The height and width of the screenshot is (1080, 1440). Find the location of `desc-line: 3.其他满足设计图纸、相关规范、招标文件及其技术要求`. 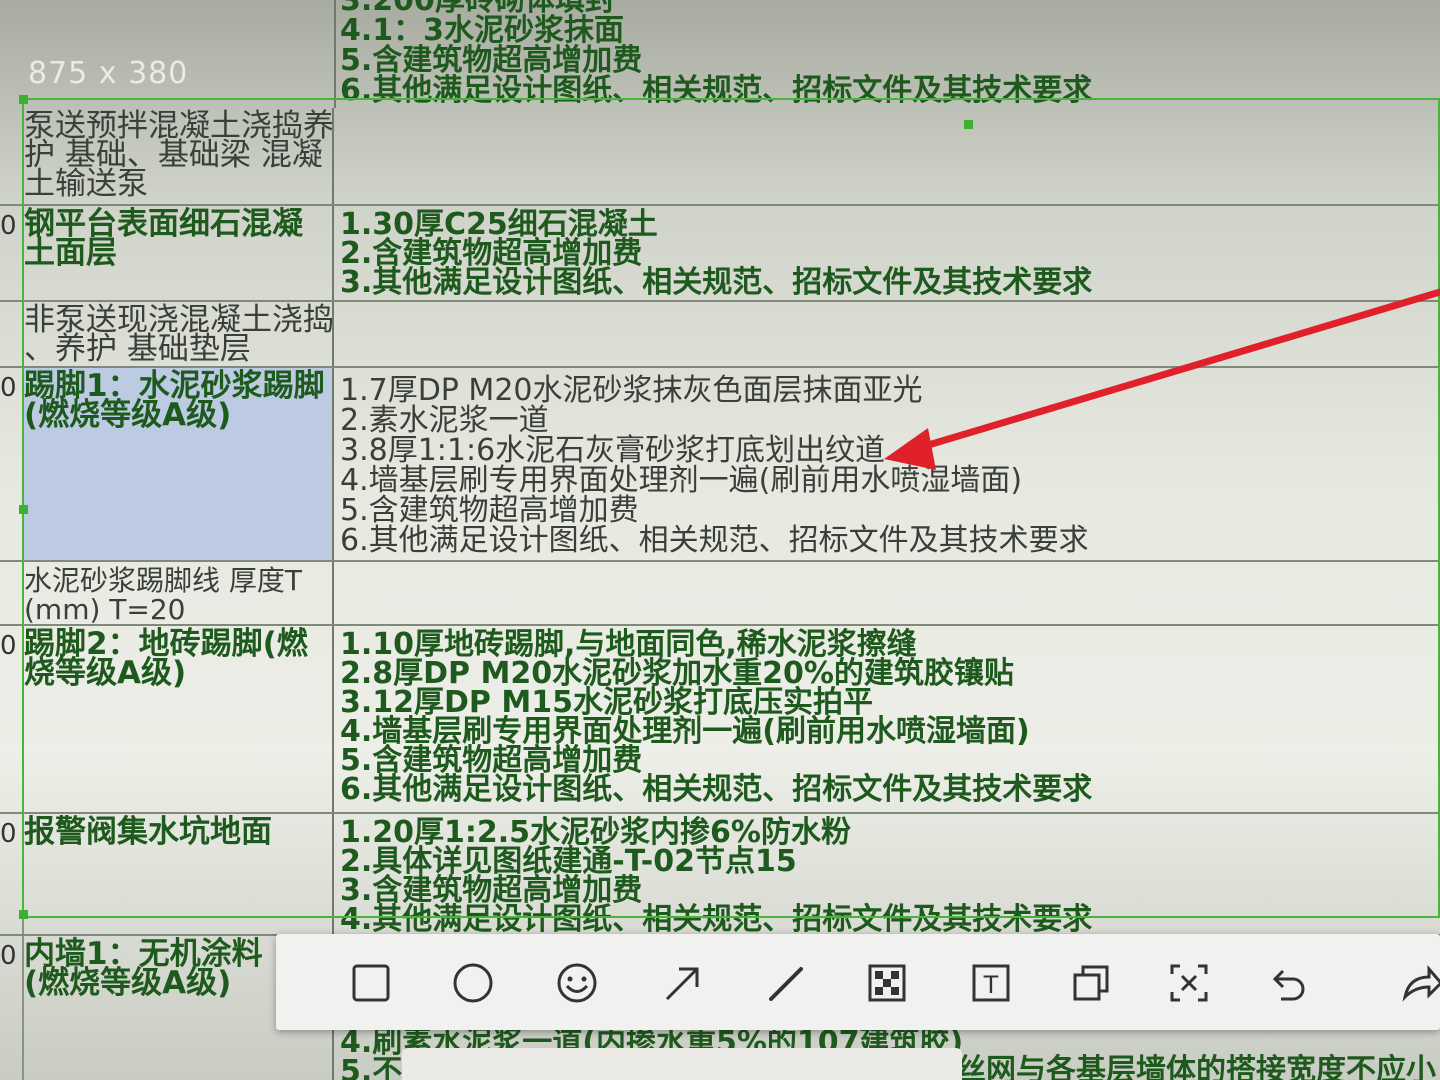

desc-line: 3.其他满足设计图纸、相关规范、招标文件及其技术要求 is located at coordinates (716, 282).